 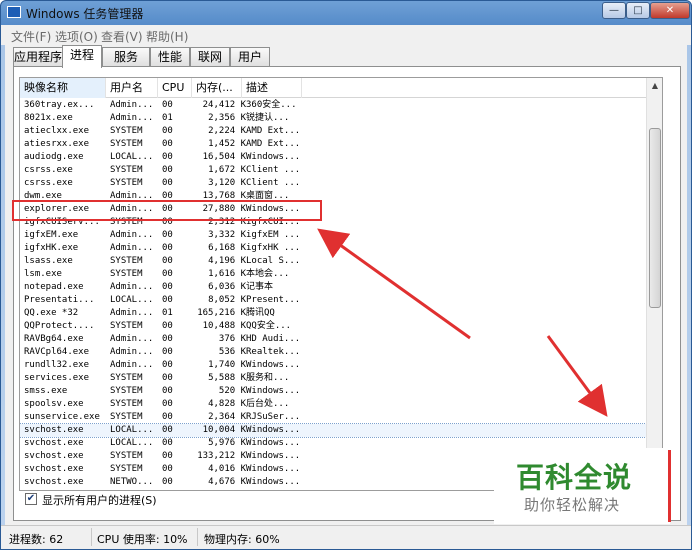 I want to click on column-cpu: CPU, so click(x=175, y=88).